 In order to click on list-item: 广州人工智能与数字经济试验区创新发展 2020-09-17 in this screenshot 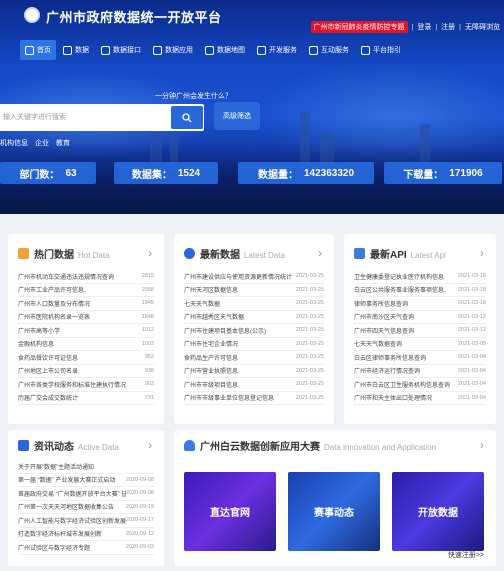, I will do `click(86, 521)`.